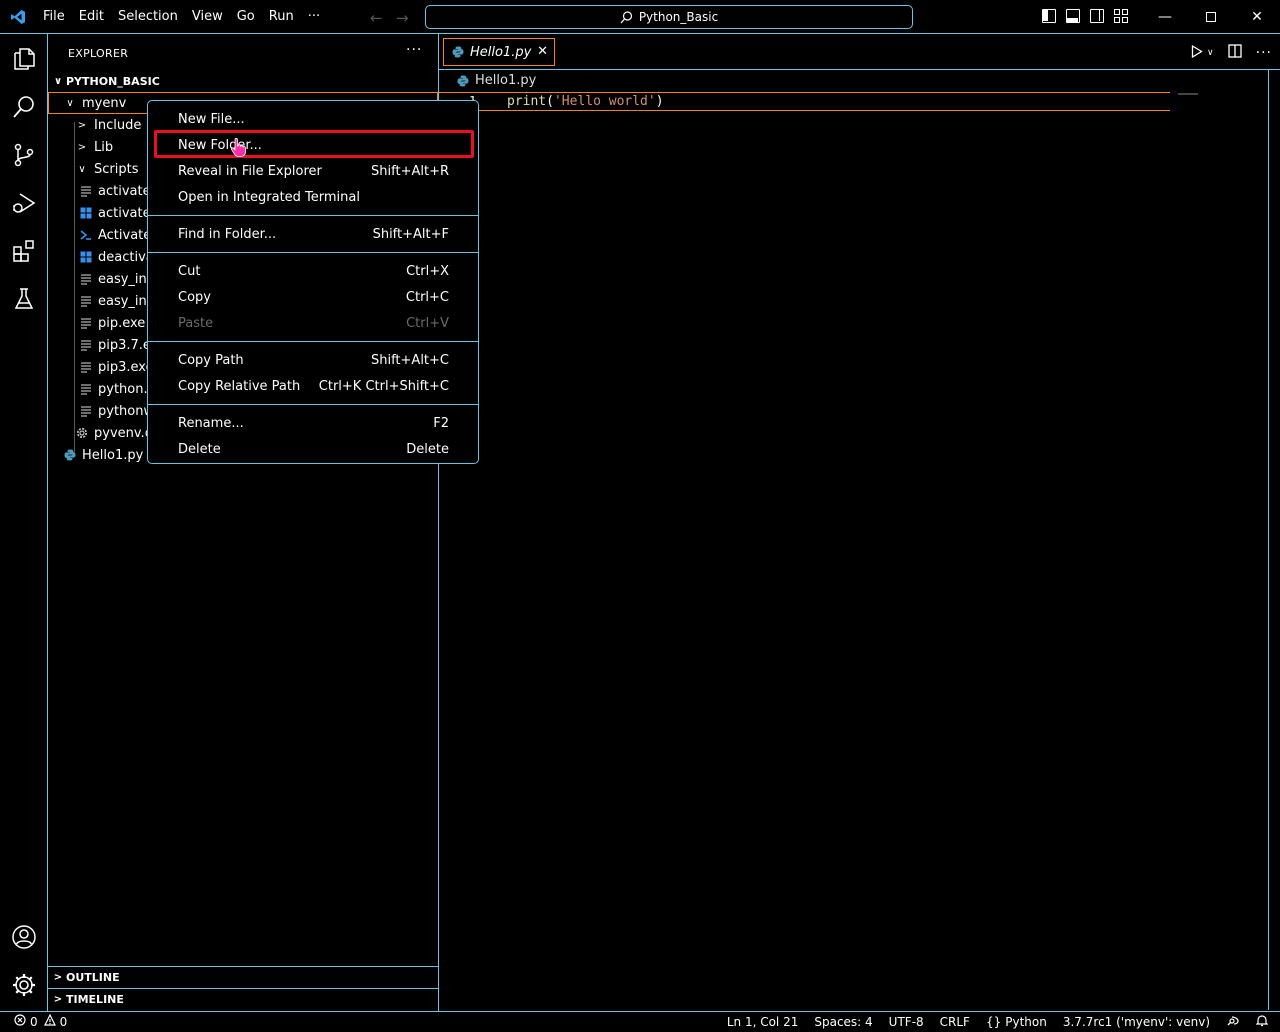 The image size is (1280, 1032). I want to click on tab-label: Hello1.py, so click(501, 52).